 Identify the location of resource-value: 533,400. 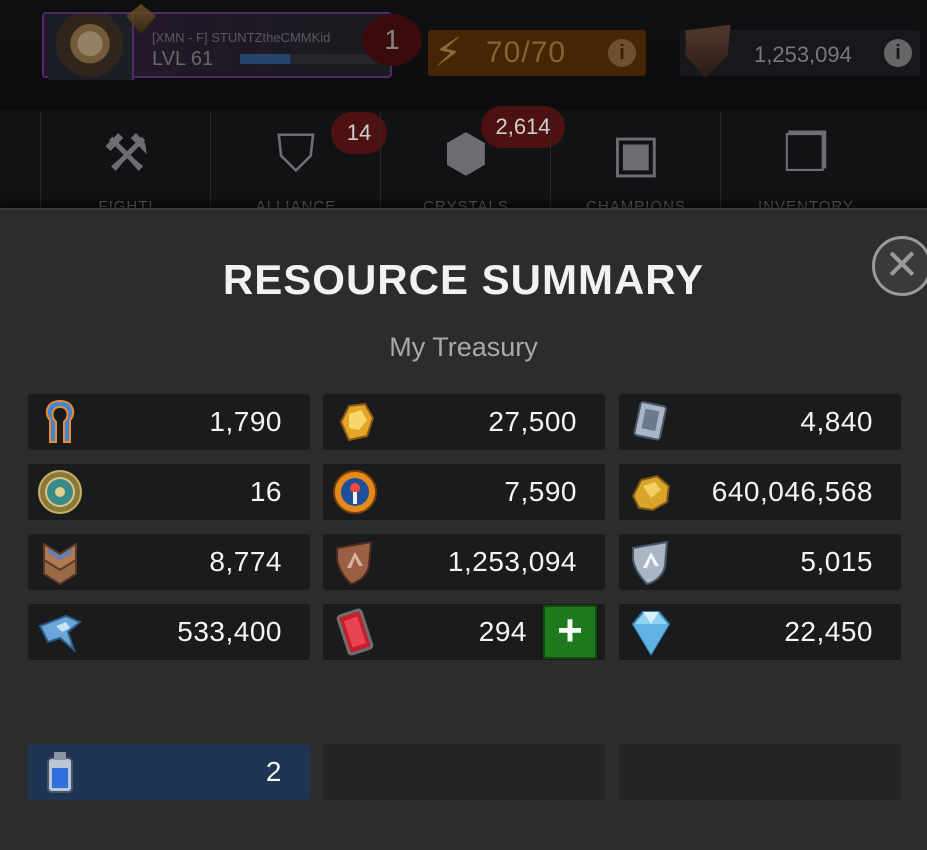
(229, 631).